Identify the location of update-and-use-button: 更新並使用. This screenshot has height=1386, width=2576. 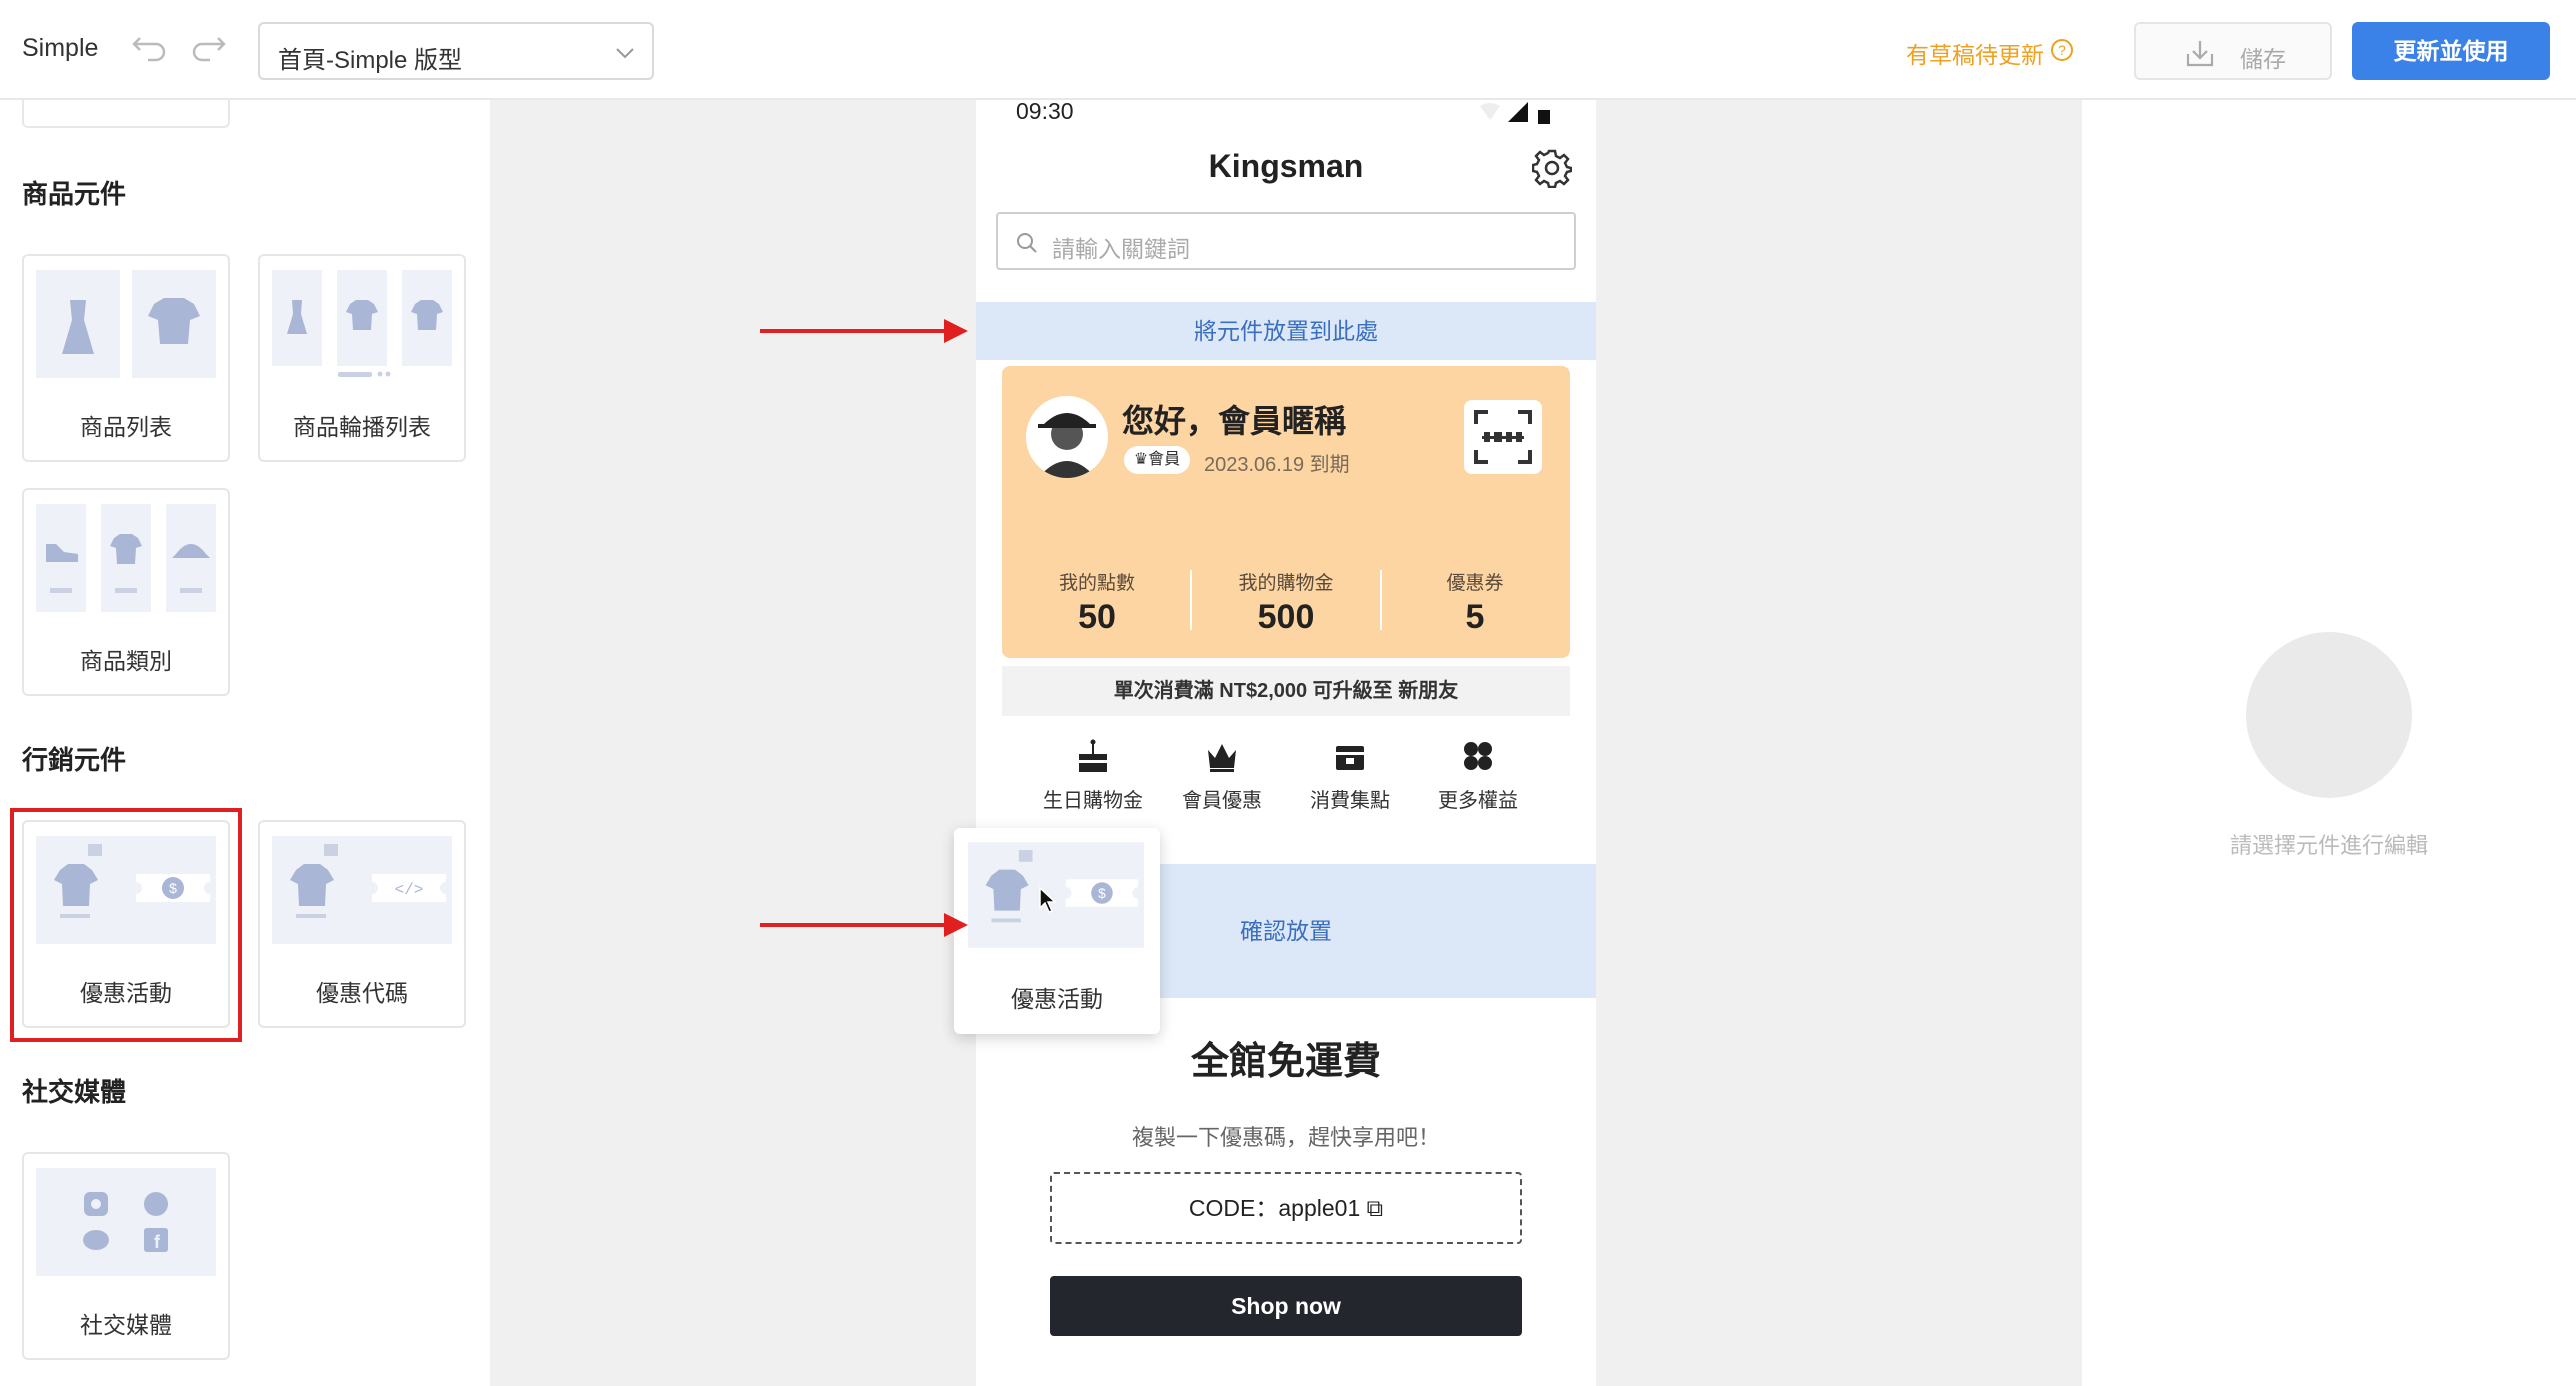
(2451, 51).